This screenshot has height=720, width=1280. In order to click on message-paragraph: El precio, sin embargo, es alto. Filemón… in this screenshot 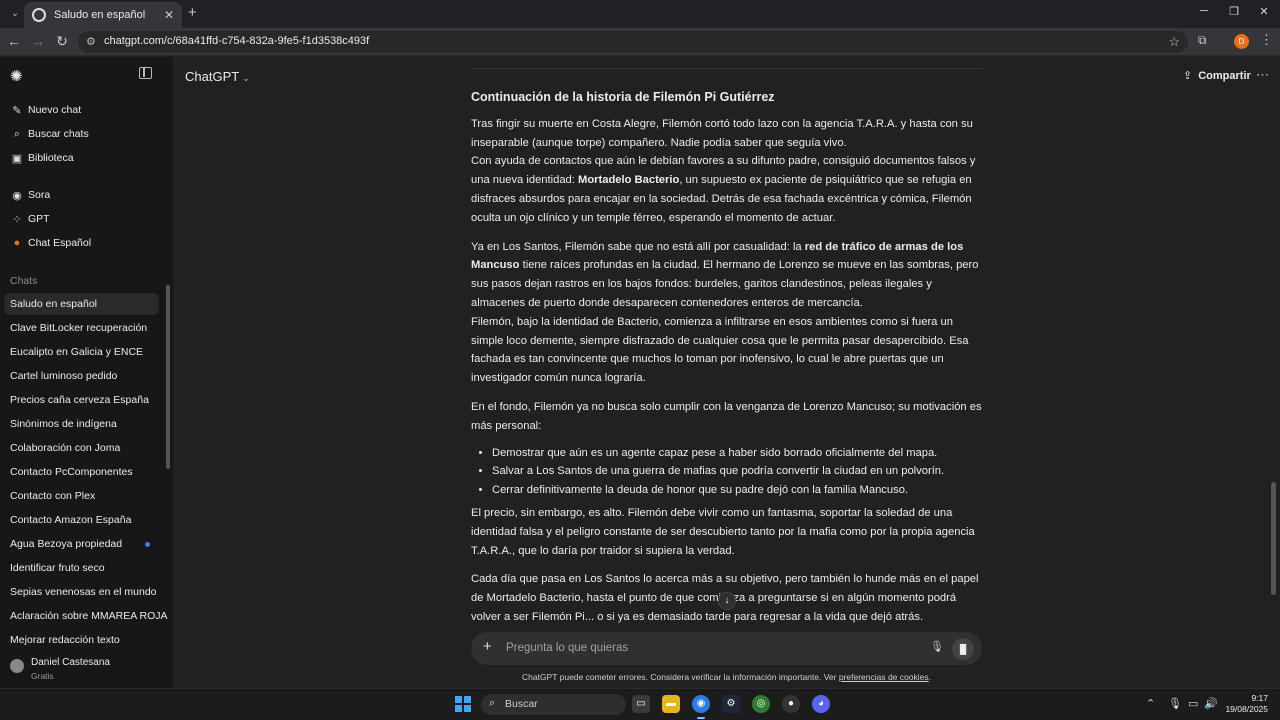, I will do `click(723, 531)`.